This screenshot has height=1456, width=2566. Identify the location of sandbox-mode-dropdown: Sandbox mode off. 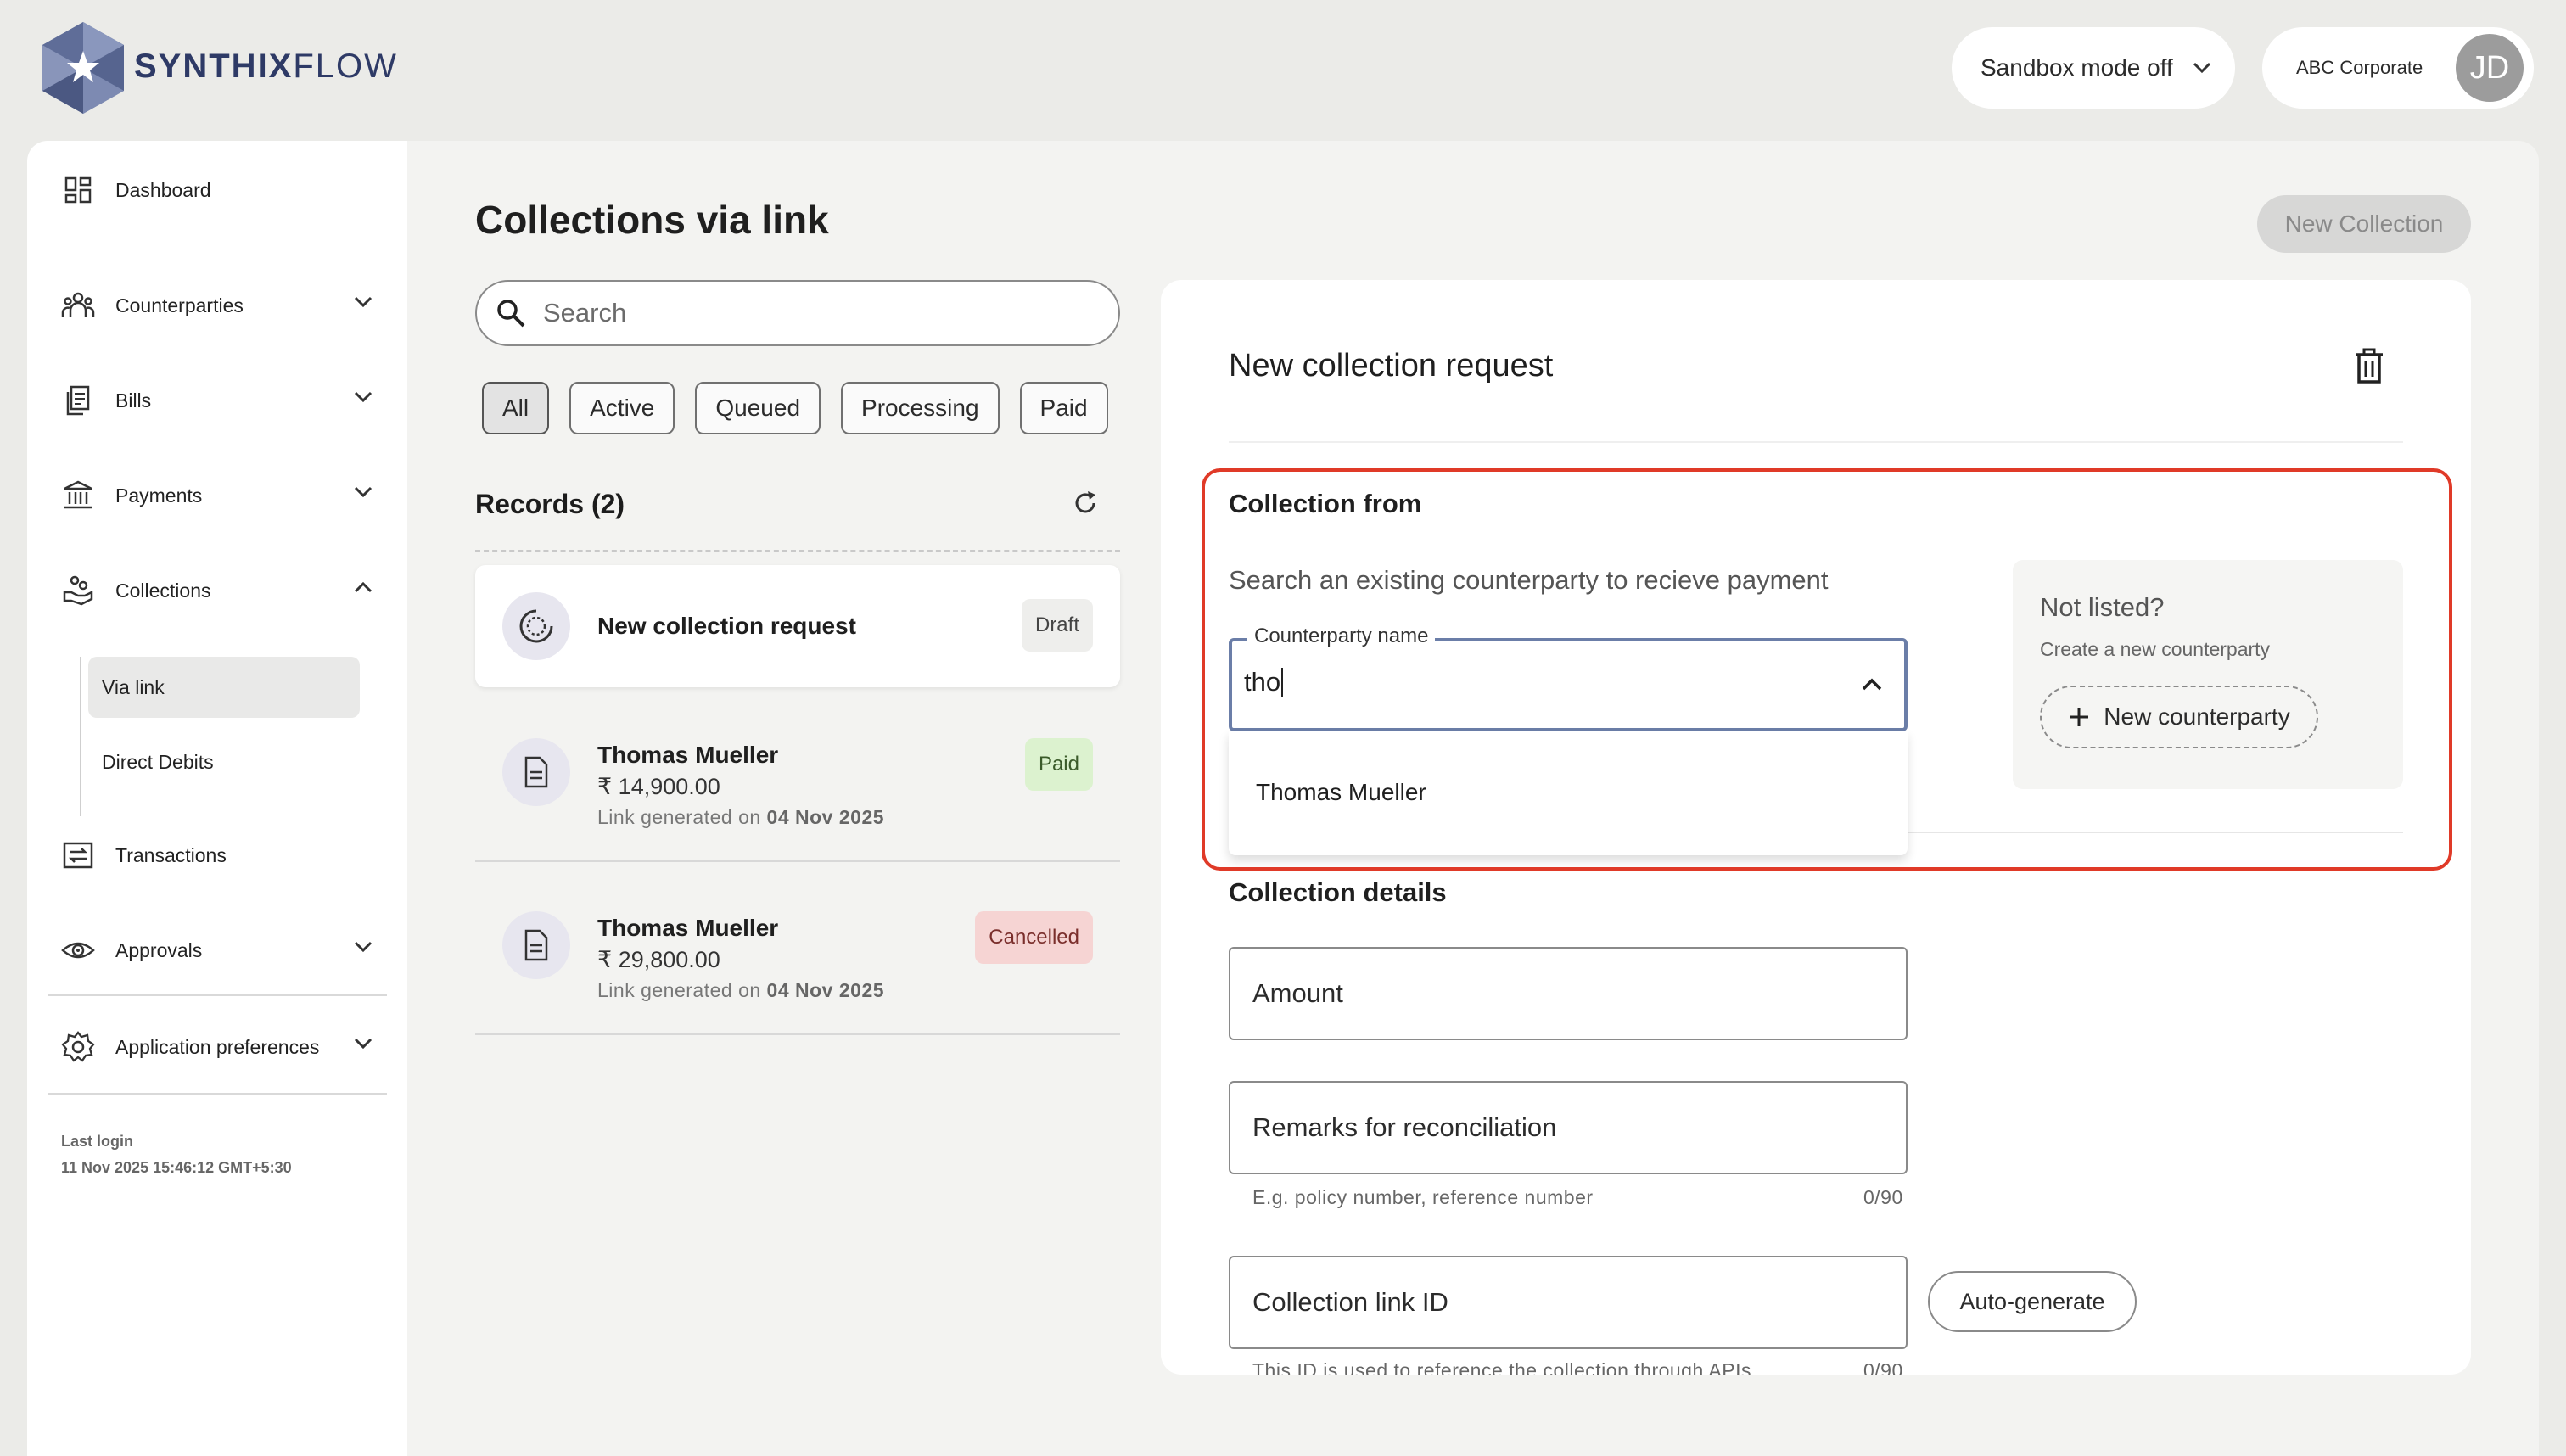
(2093, 68).